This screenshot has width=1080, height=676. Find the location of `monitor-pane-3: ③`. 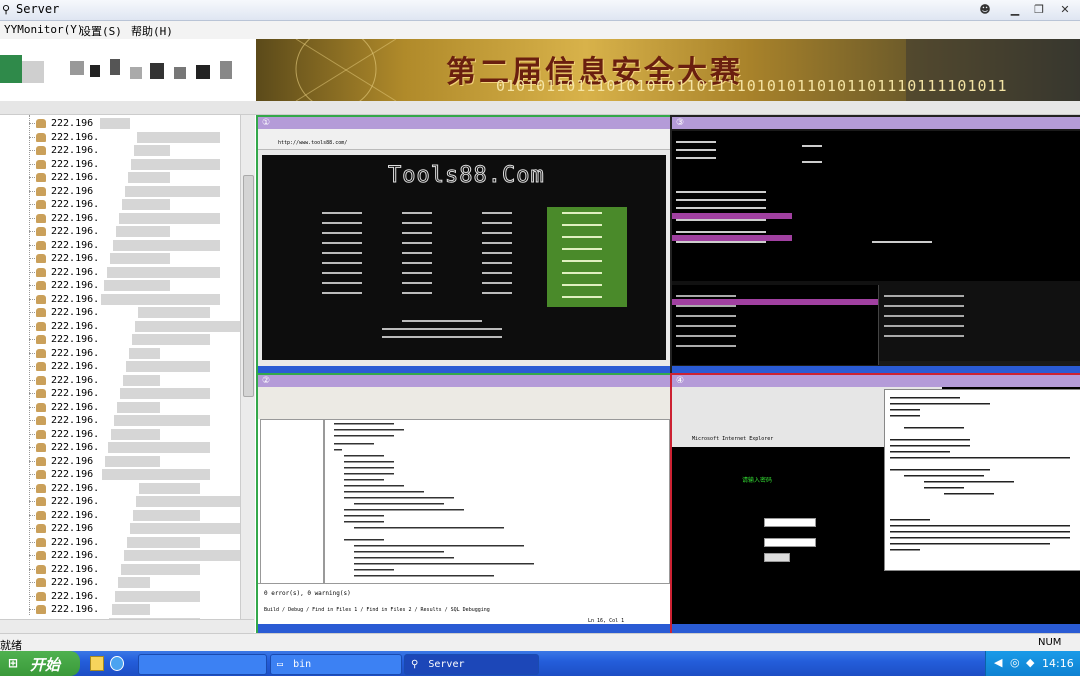

monitor-pane-3: ③ is located at coordinates (875, 246).